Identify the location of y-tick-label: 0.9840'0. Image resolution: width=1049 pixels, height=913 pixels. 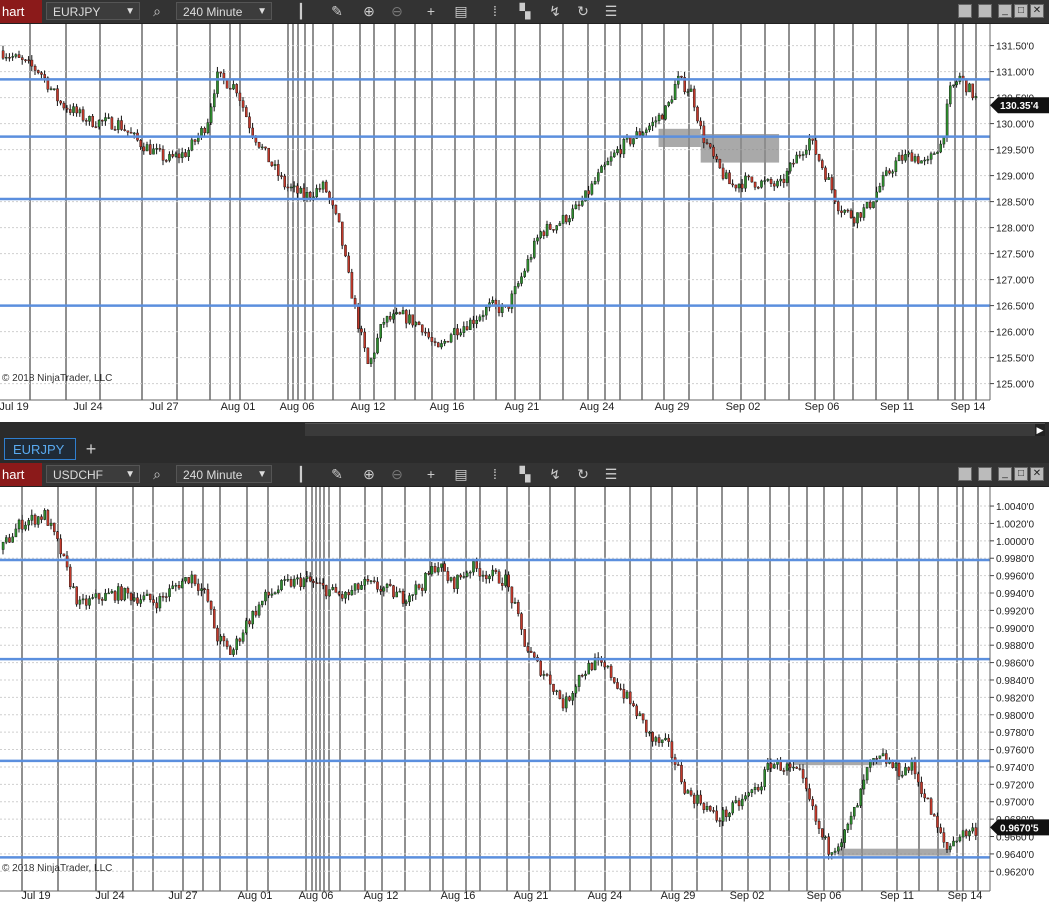
(1015, 681).